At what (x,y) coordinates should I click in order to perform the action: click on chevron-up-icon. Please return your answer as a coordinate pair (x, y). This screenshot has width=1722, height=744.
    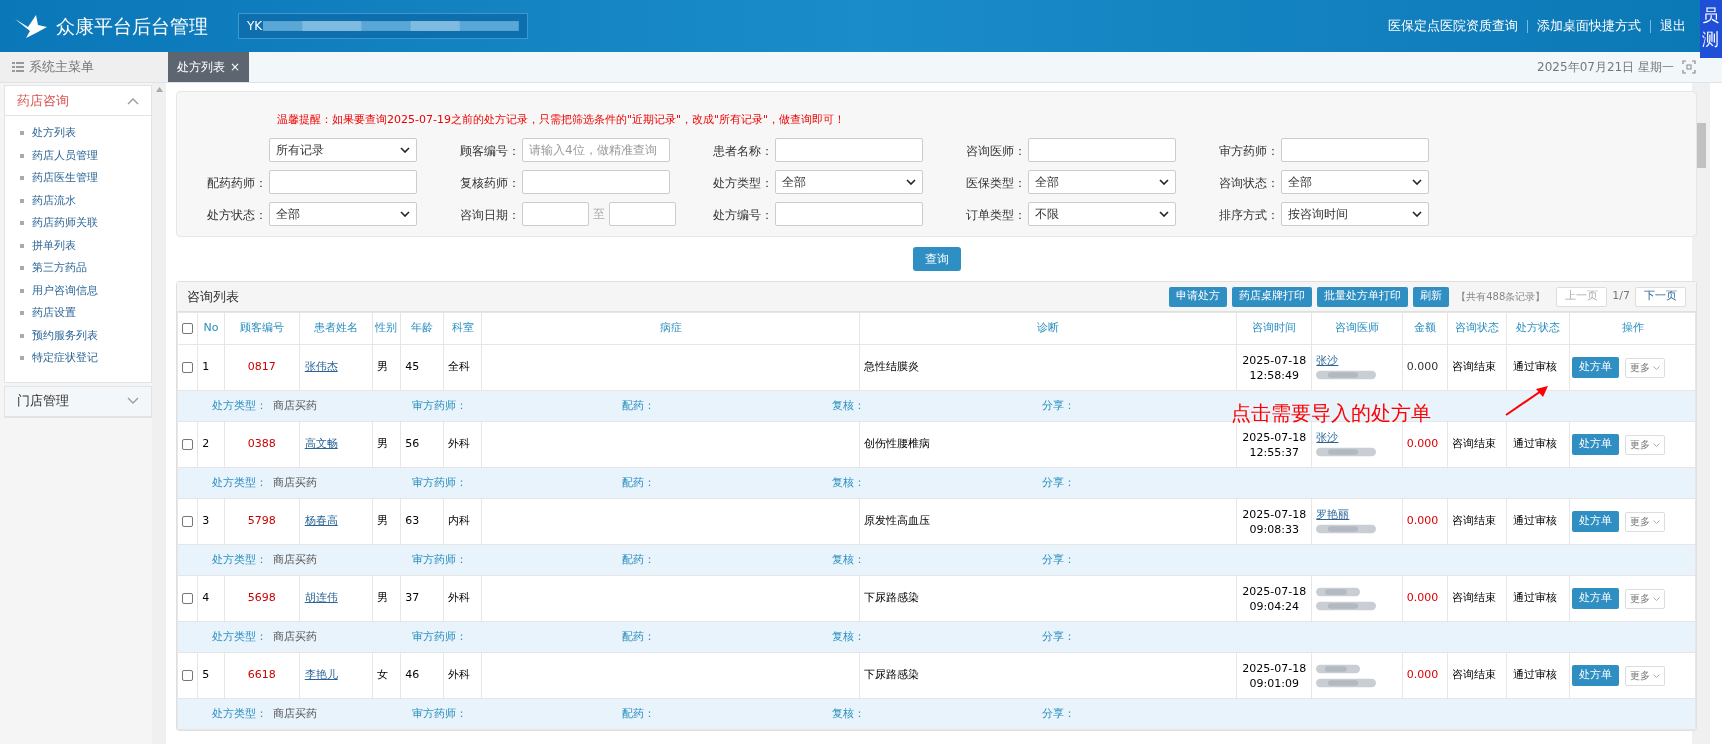
    Looking at the image, I should click on (133, 100).